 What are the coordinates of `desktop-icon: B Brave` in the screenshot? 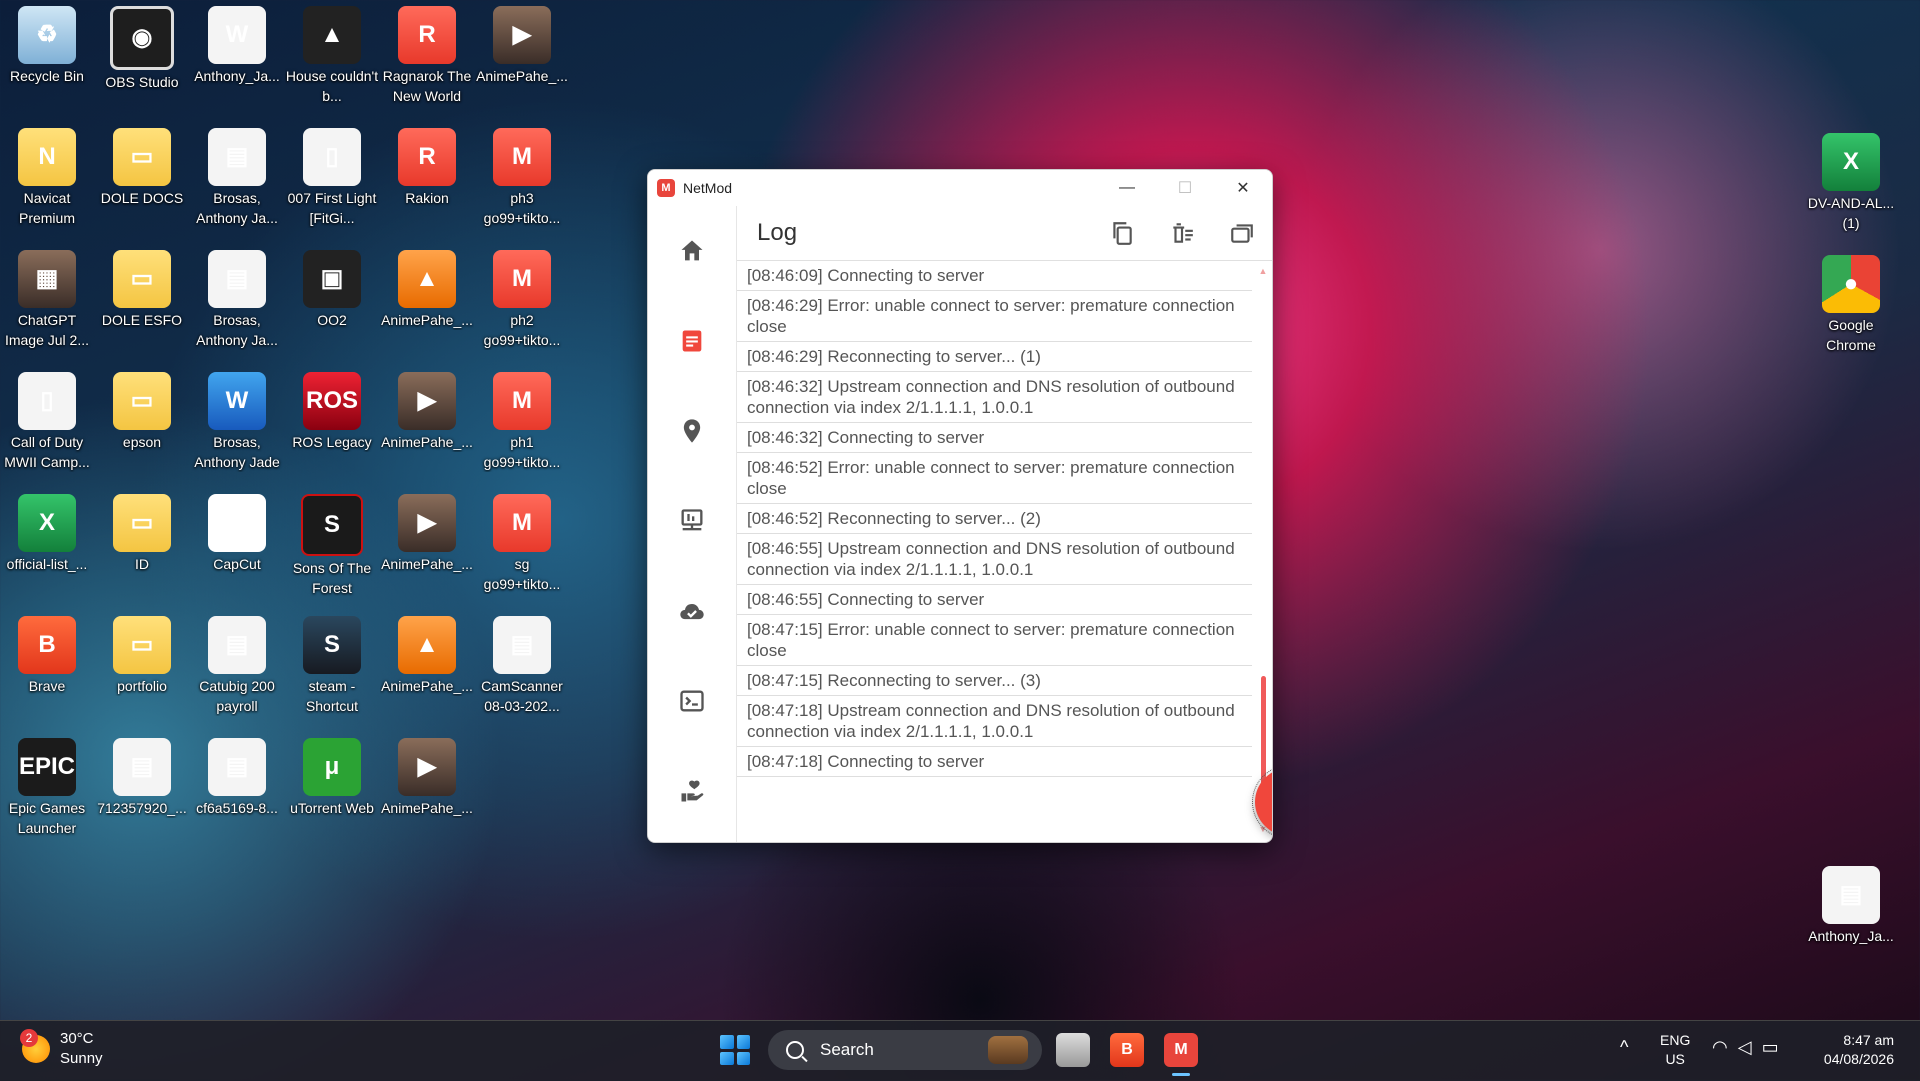 It's located at (47, 654).